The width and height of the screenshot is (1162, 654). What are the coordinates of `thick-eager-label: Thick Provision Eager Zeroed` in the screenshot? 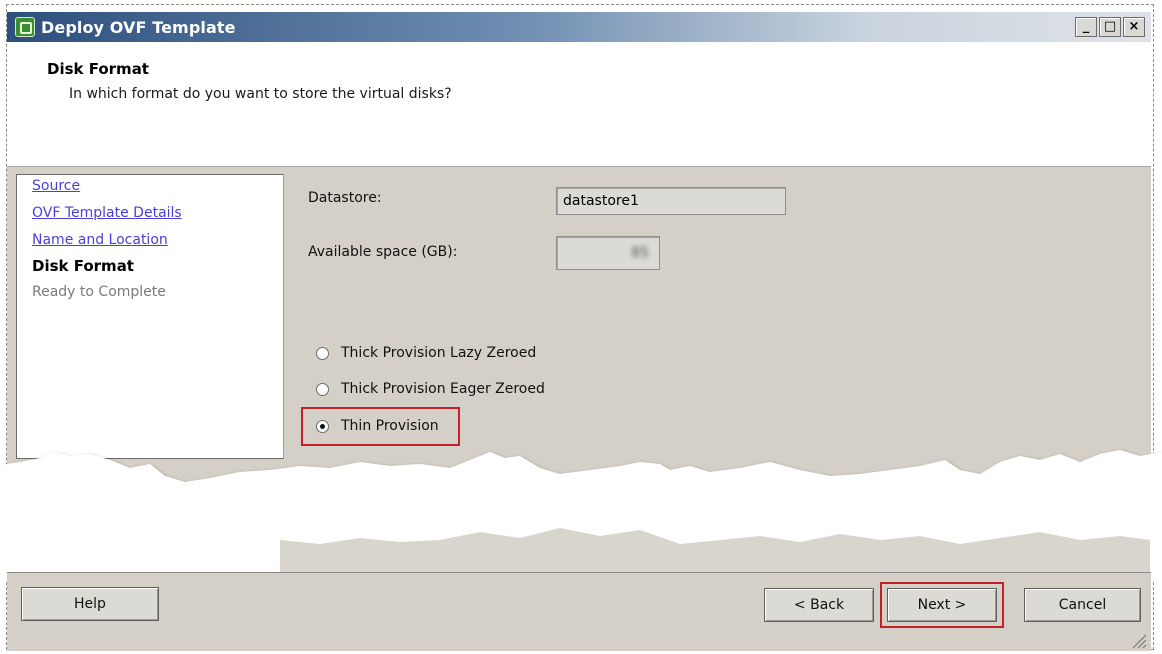 It's located at (443, 389).